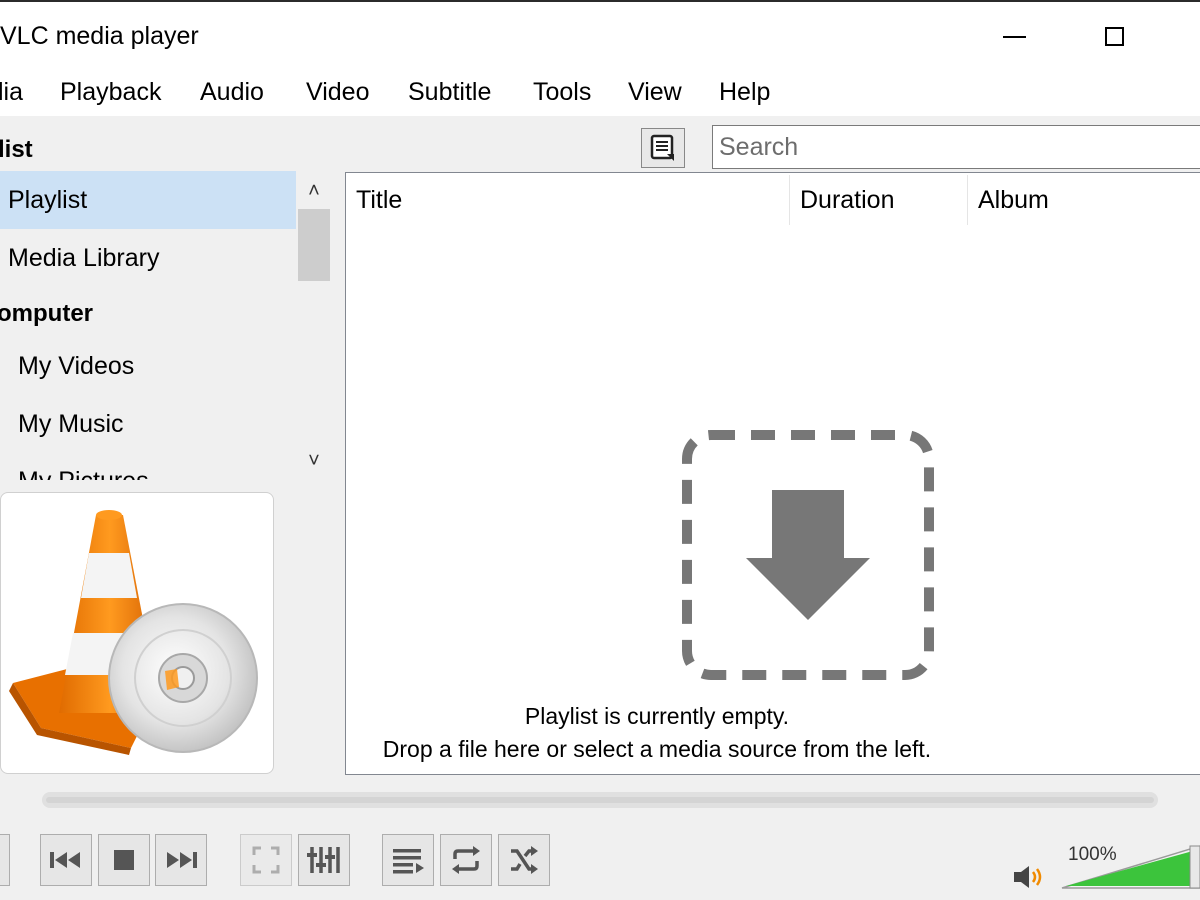 The image size is (1200, 900). What do you see at coordinates (314, 191) in the screenshot?
I see `scroll-up-icon: ˄` at bounding box center [314, 191].